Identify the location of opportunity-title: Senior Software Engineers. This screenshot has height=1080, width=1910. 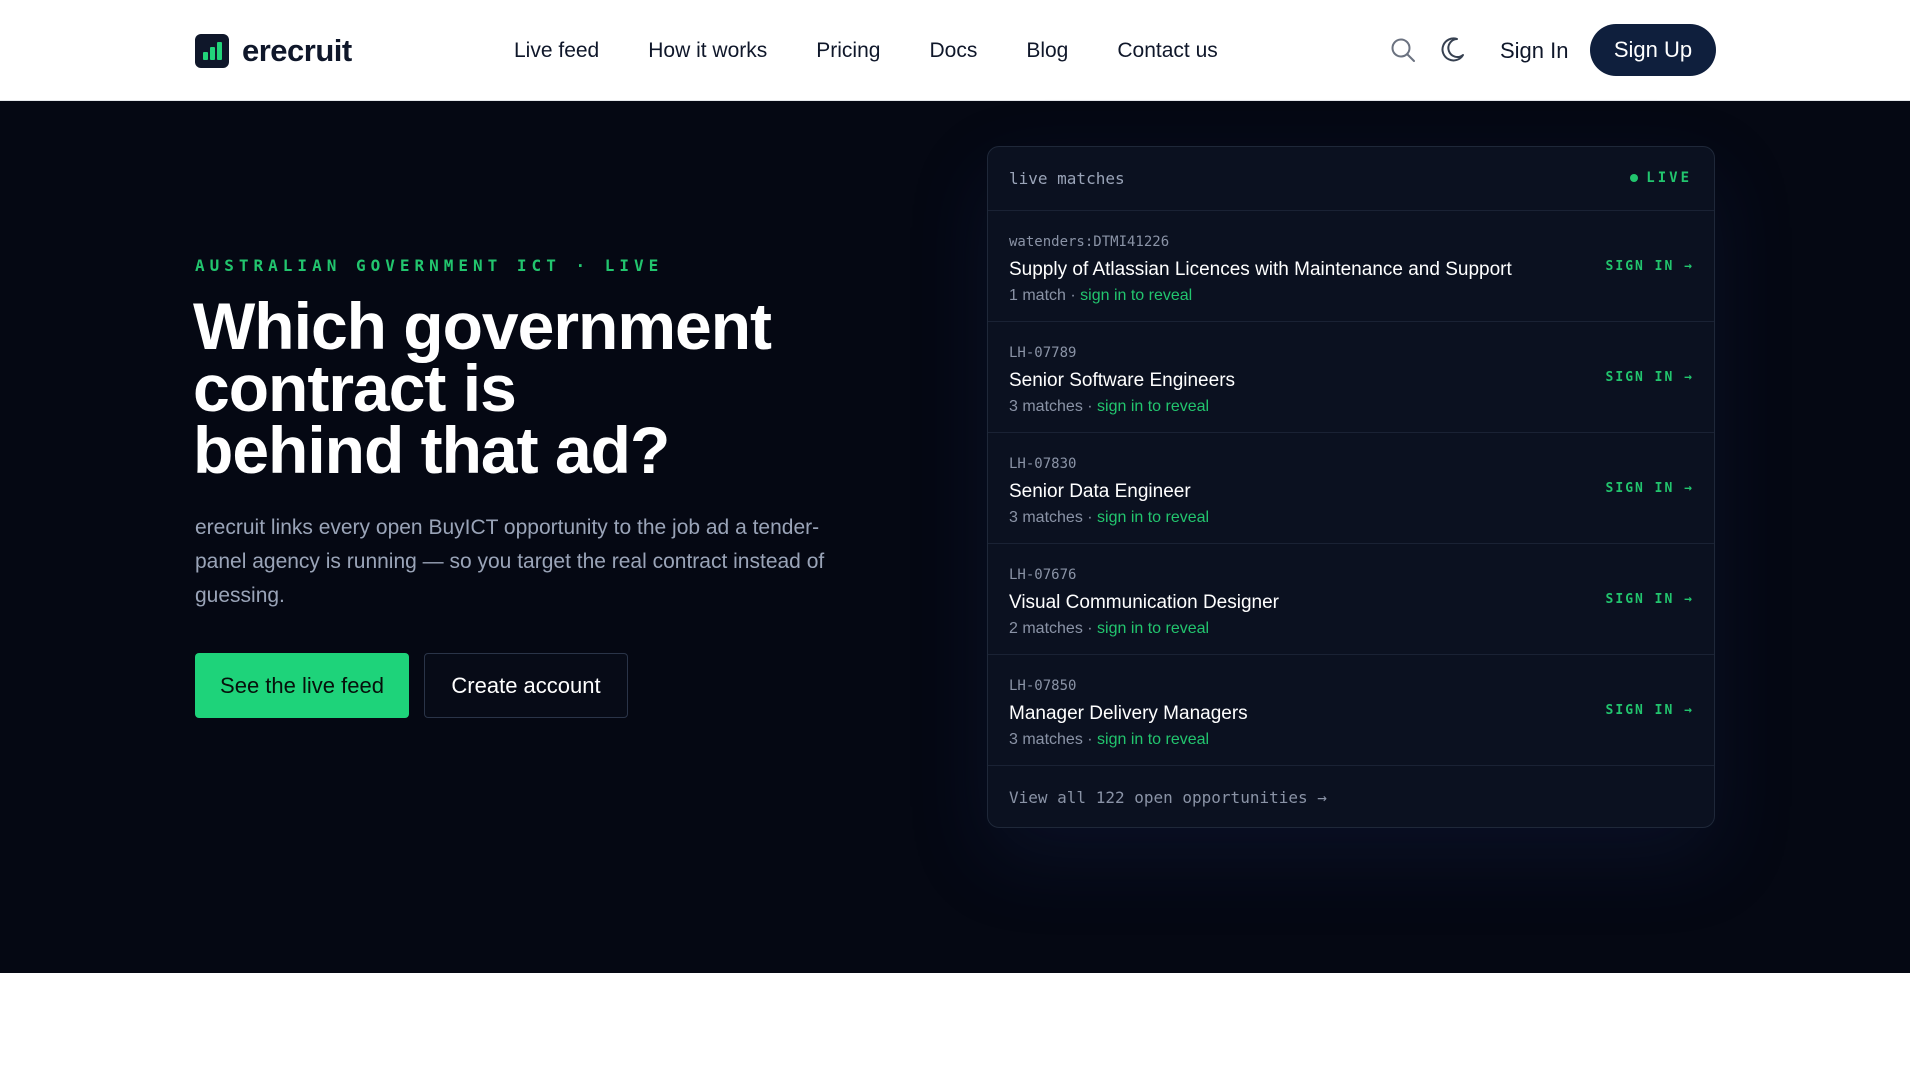
(1122, 380).